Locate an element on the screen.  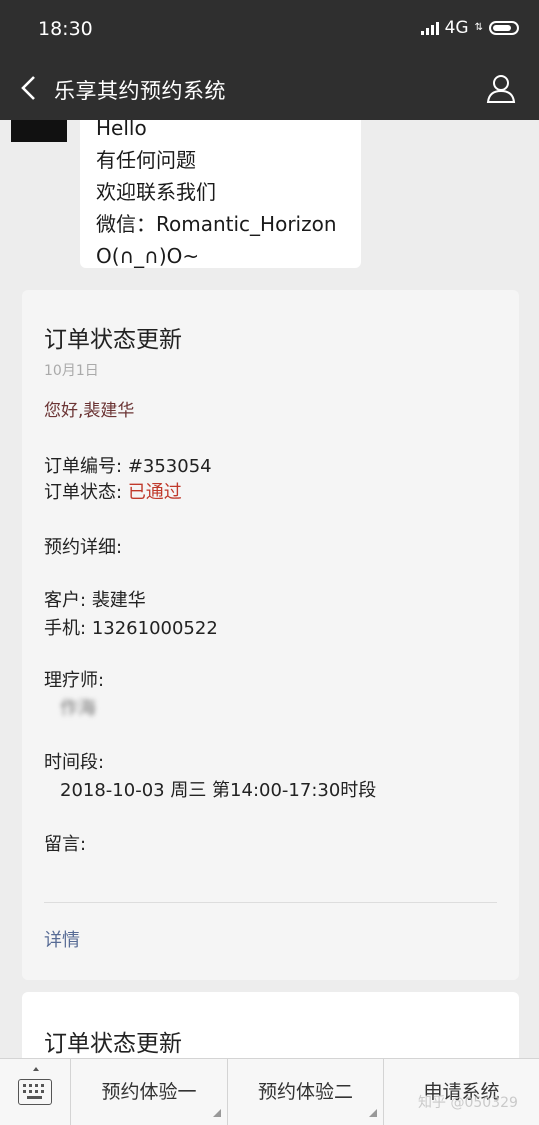
timeslot-label: 时间段: is located at coordinates (74, 762).